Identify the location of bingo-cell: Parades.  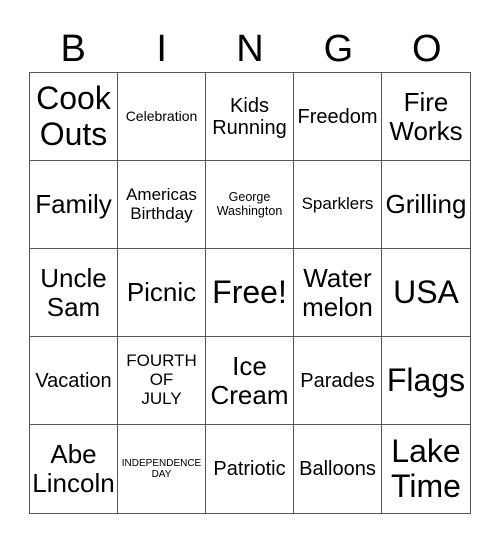
(338, 381).